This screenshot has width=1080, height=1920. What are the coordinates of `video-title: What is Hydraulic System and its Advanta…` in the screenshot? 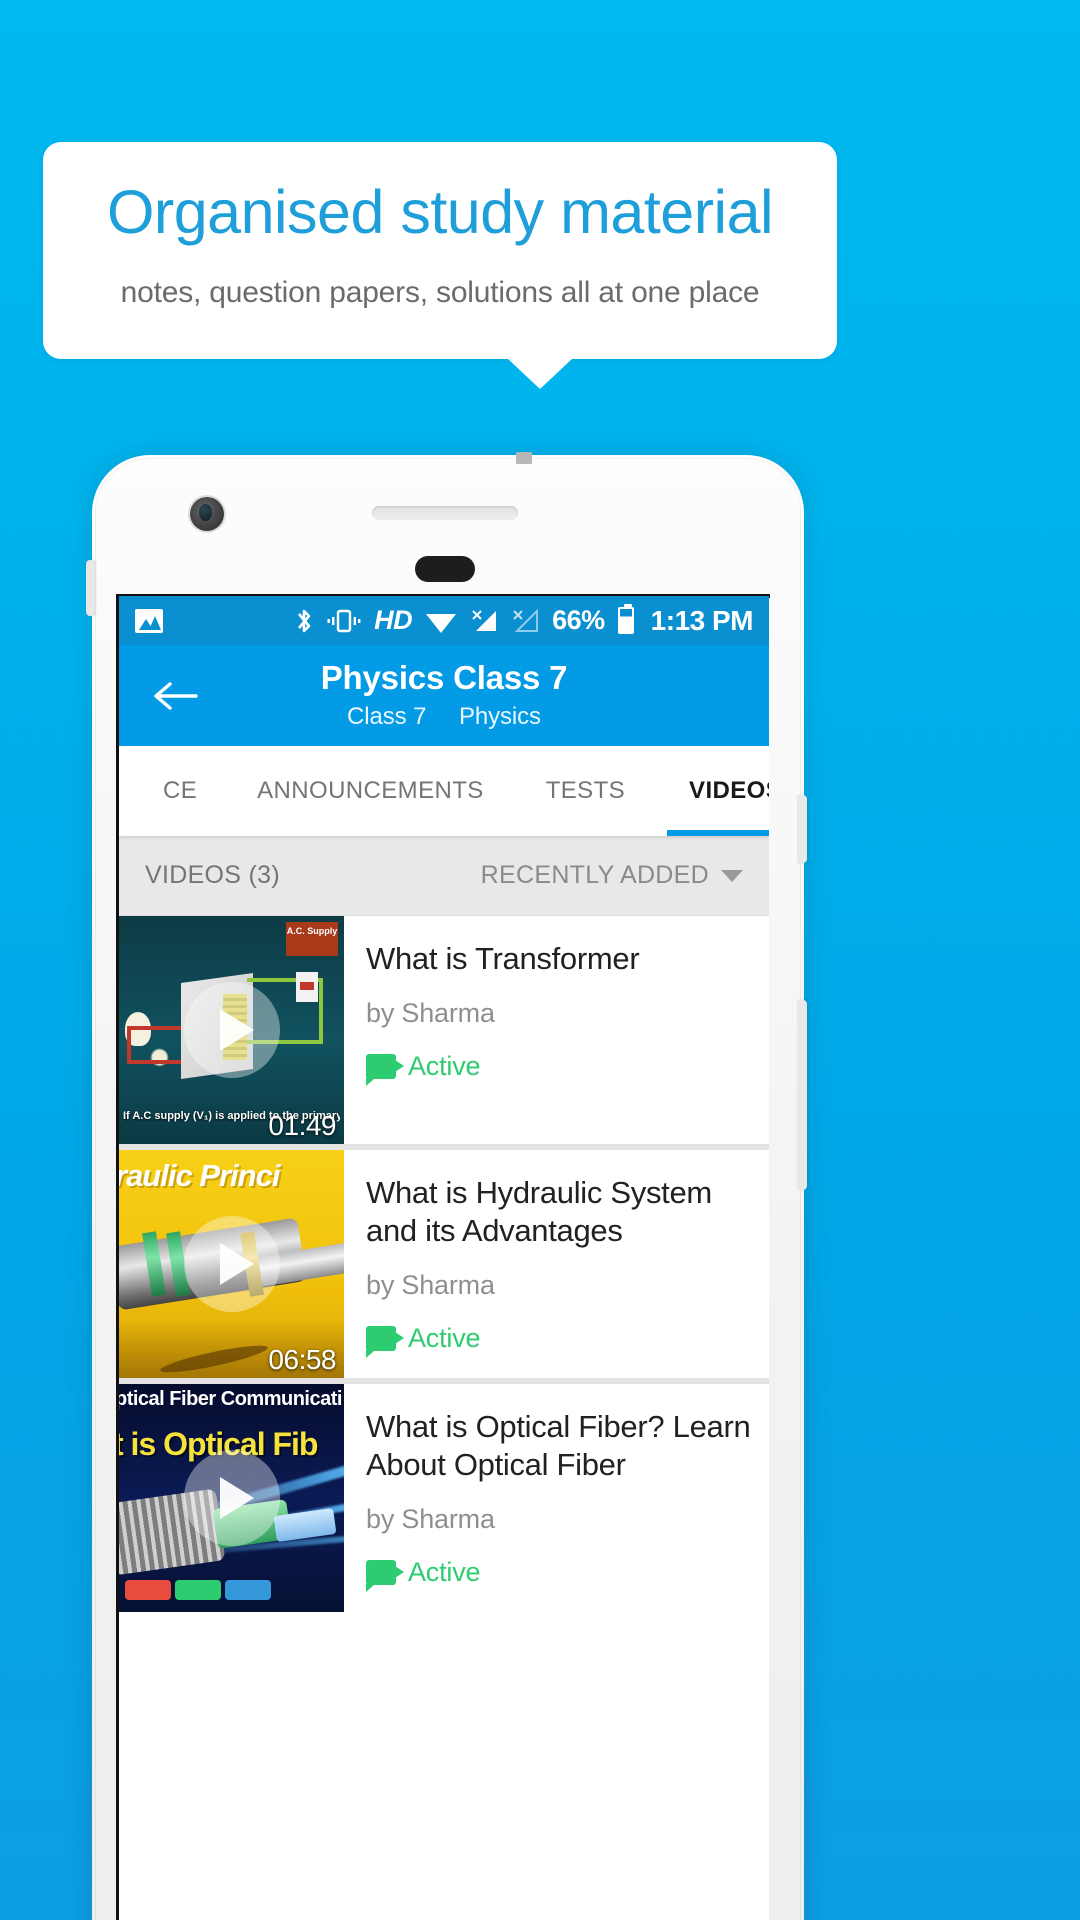 It's located at (539, 1211).